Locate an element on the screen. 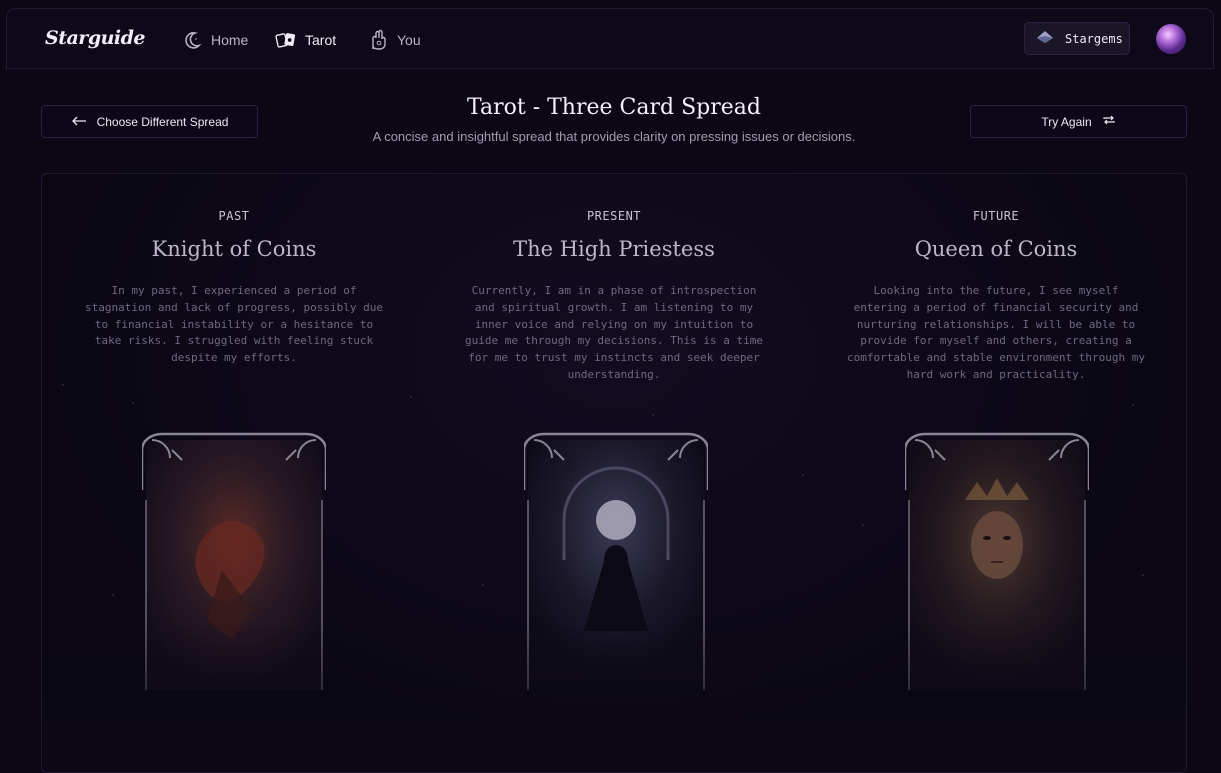 The width and height of the screenshot is (1221, 773). try-again-label: Try Again is located at coordinates (1066, 121).